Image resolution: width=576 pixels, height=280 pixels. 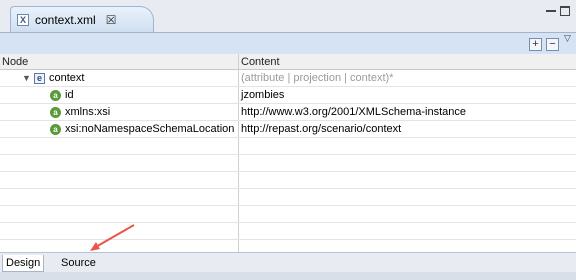 What do you see at coordinates (150, 129) in the screenshot?
I see `node-label: xsi:noNamespaceSchemaLocation` at bounding box center [150, 129].